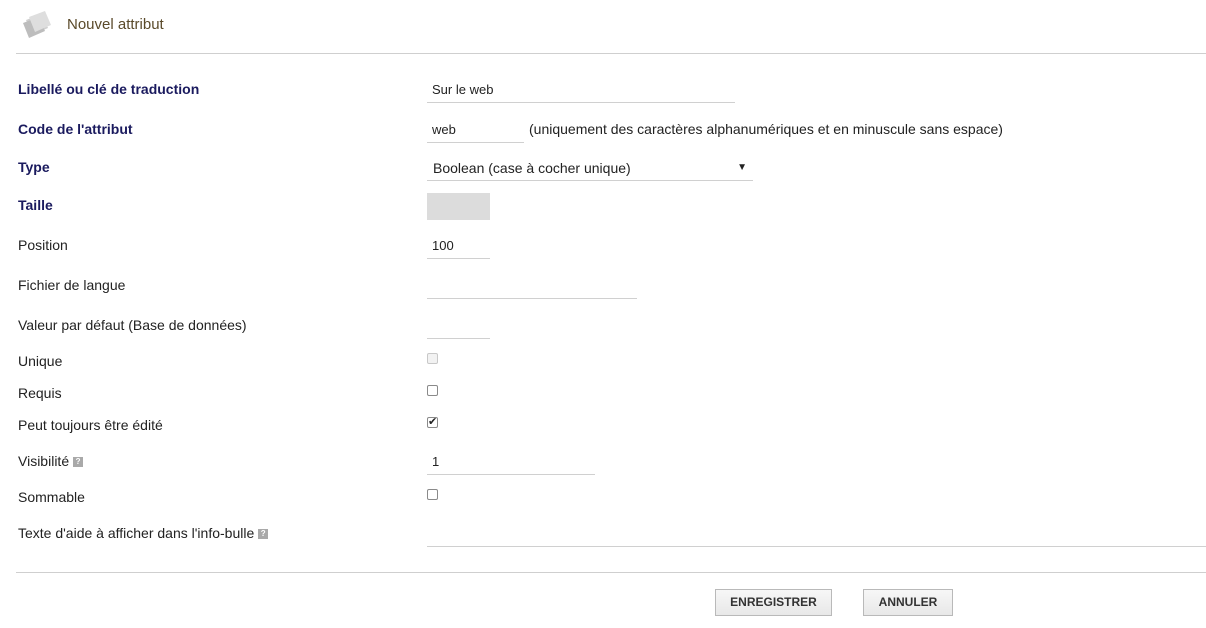  Describe the element at coordinates (611, 27) in the screenshot. I see `page-header: Nouvel attribut` at that location.